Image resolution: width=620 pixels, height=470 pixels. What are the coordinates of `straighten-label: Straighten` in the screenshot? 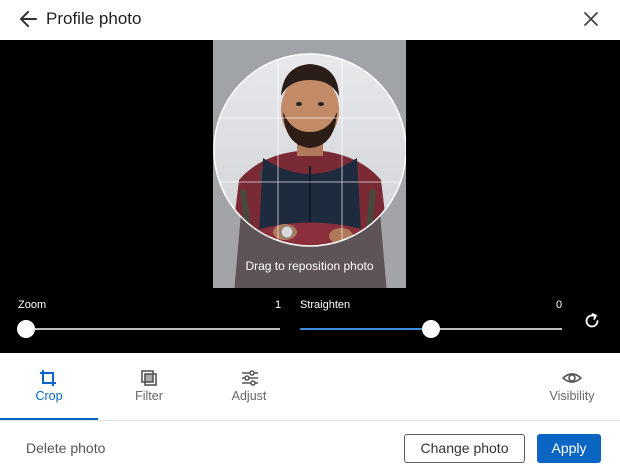 It's located at (325, 305).